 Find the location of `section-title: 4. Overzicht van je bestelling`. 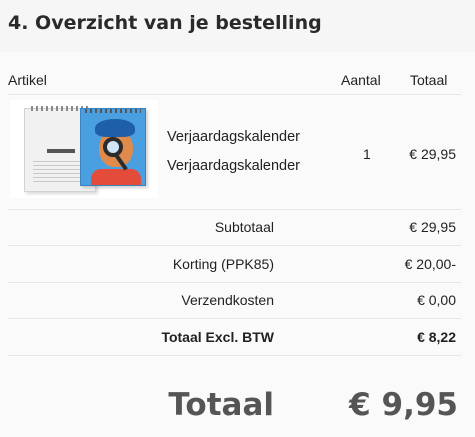

section-title: 4. Overzicht van je bestelling is located at coordinates (165, 23).